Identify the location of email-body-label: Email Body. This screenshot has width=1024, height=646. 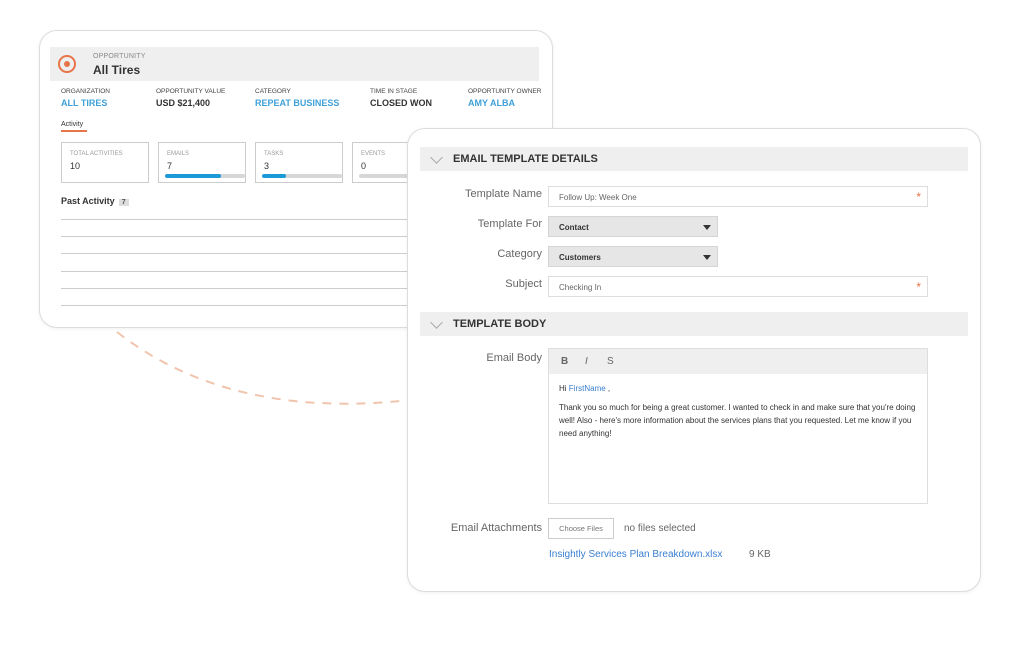
(514, 358).